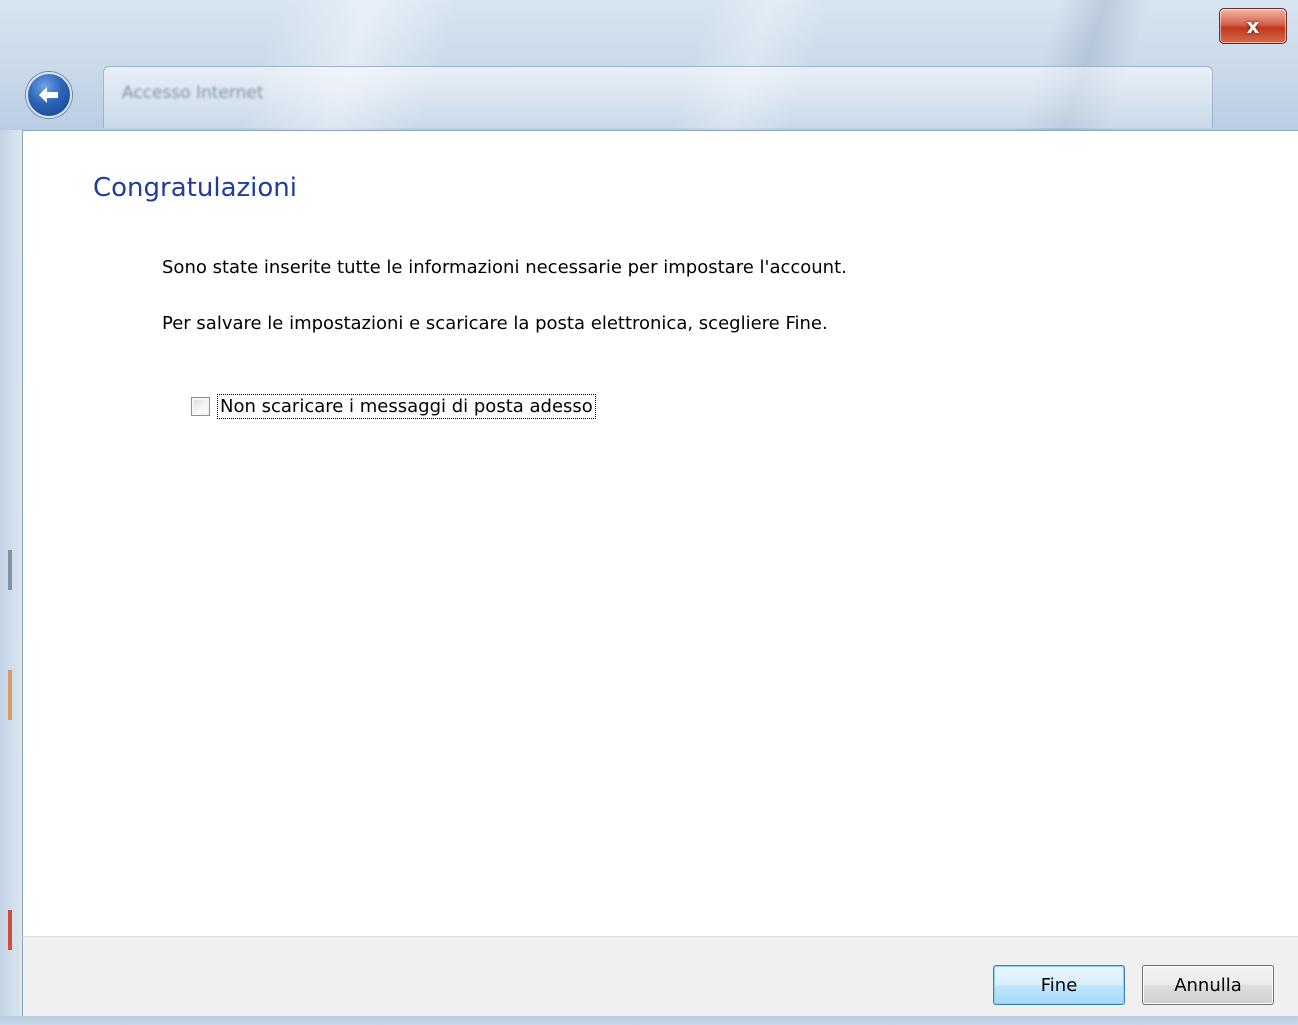 This screenshot has width=1298, height=1025. I want to click on dont-download-checkbox-label: Non scaricare i messaggi di posta adesso, so click(406, 406).